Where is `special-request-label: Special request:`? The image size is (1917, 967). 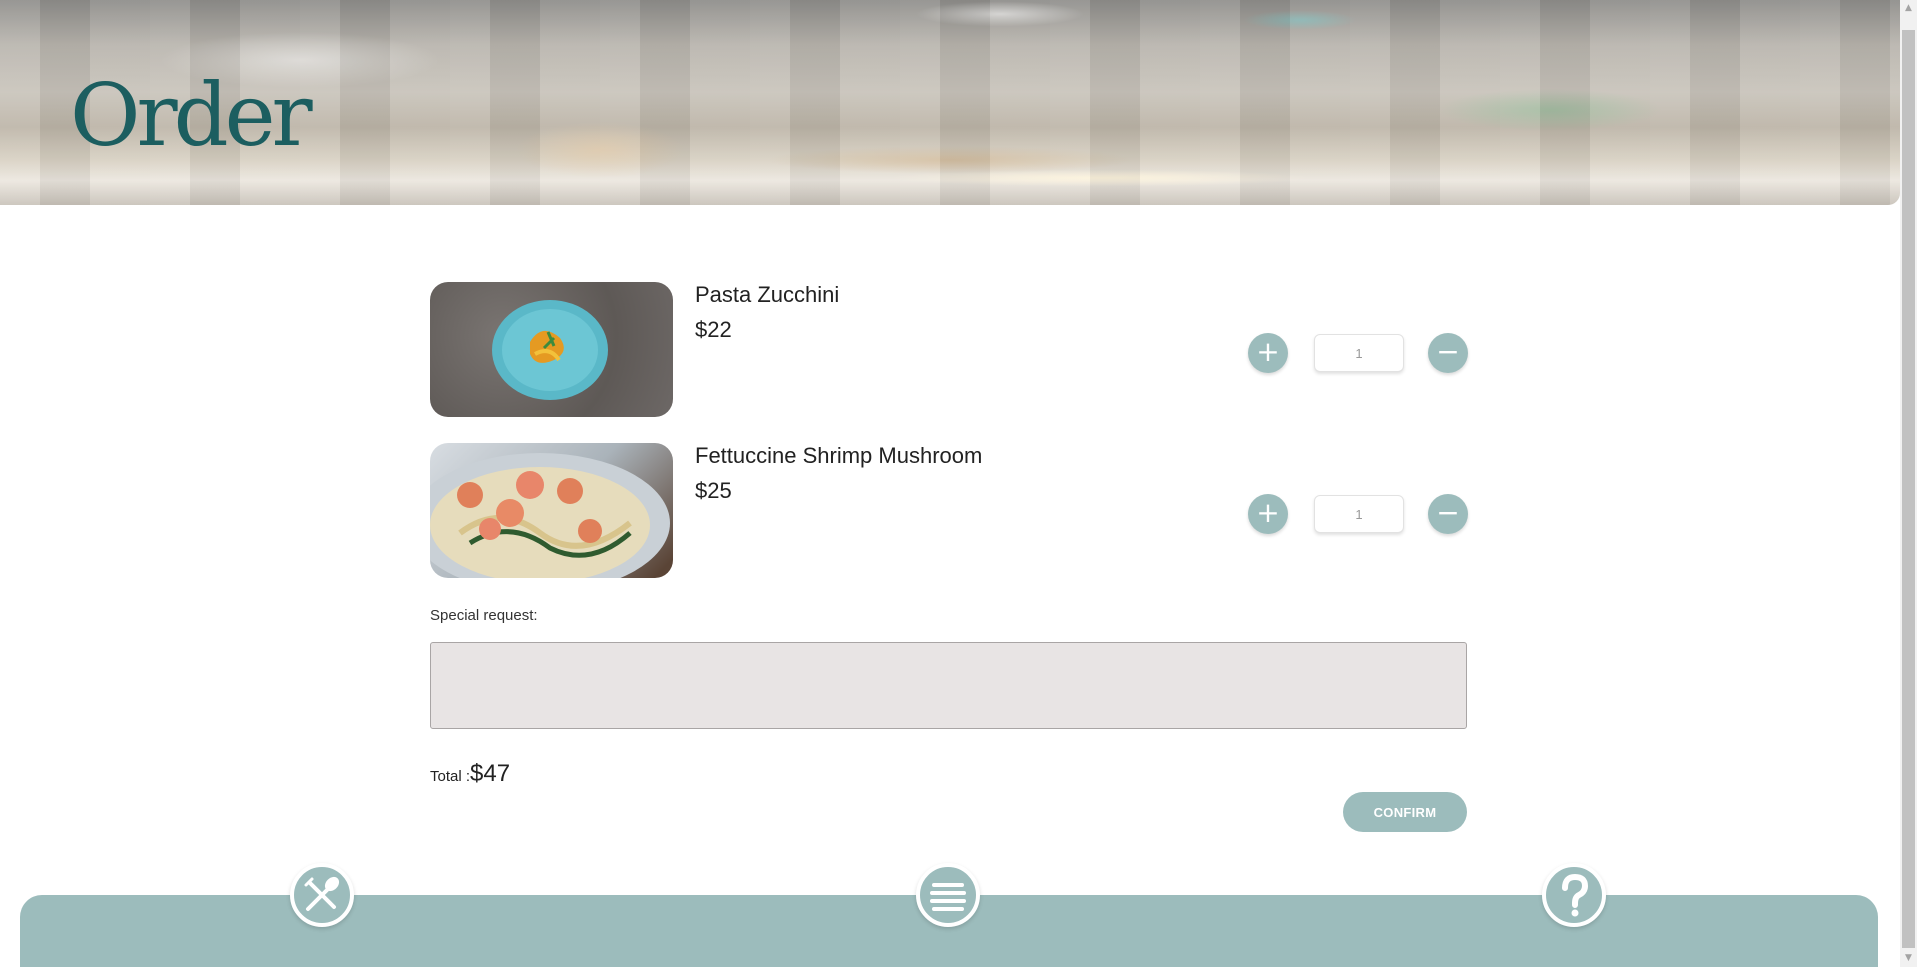
special-request-label: Special request: is located at coordinates (484, 615).